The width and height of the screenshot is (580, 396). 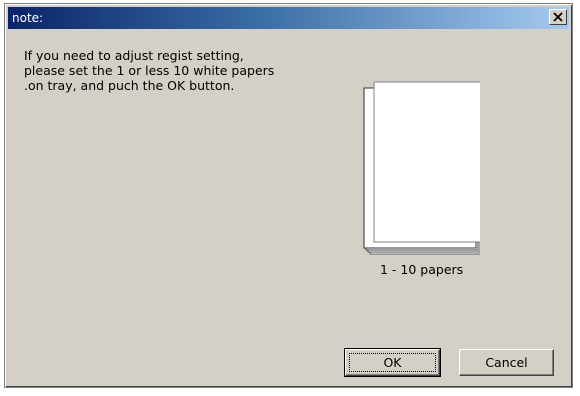 I want to click on close-icon, so click(x=558, y=17).